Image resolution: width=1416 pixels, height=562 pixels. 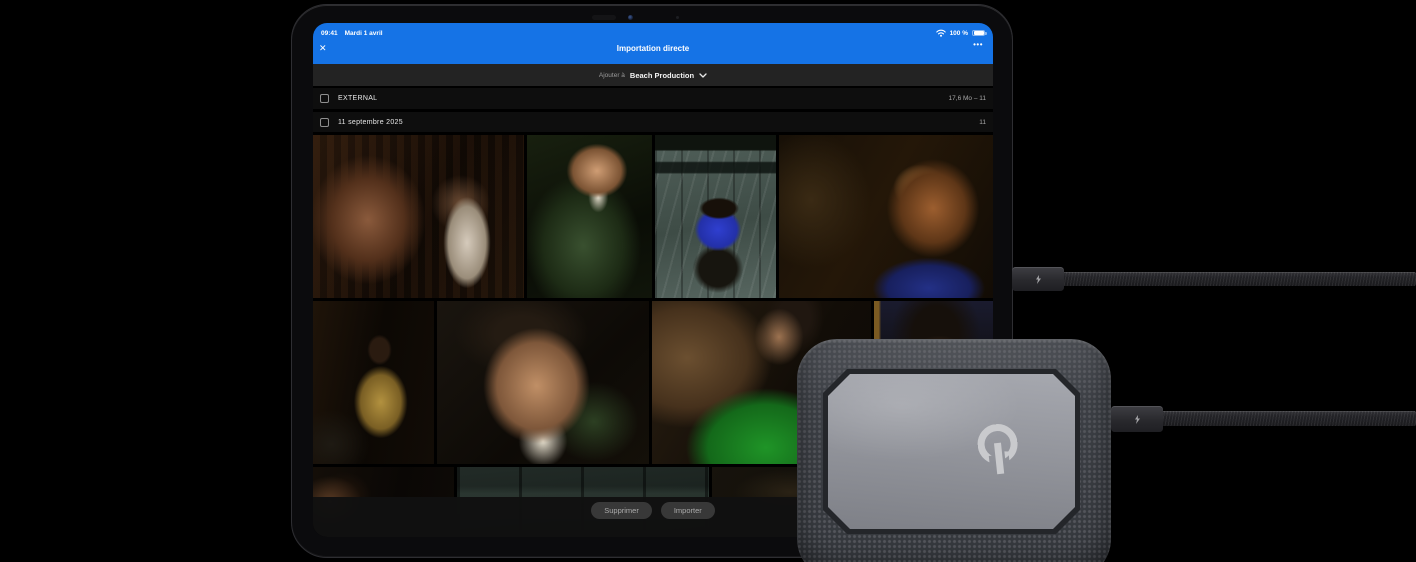 I want to click on usb-cable-bottom, so click(x=1287, y=418).